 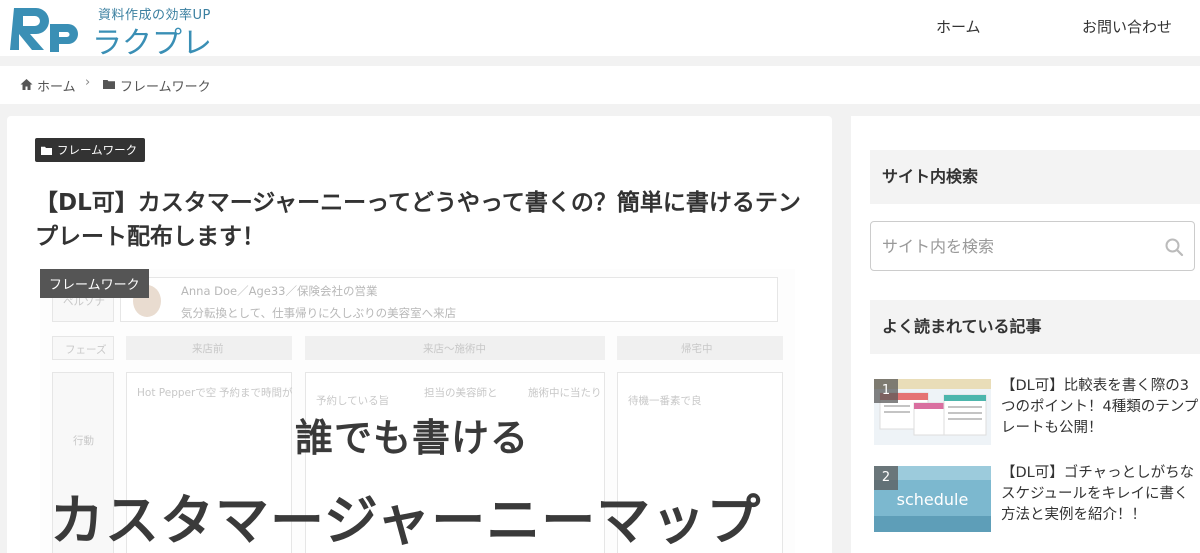 What do you see at coordinates (958, 26) in the screenshot?
I see `nav-home-link: ホーム` at bounding box center [958, 26].